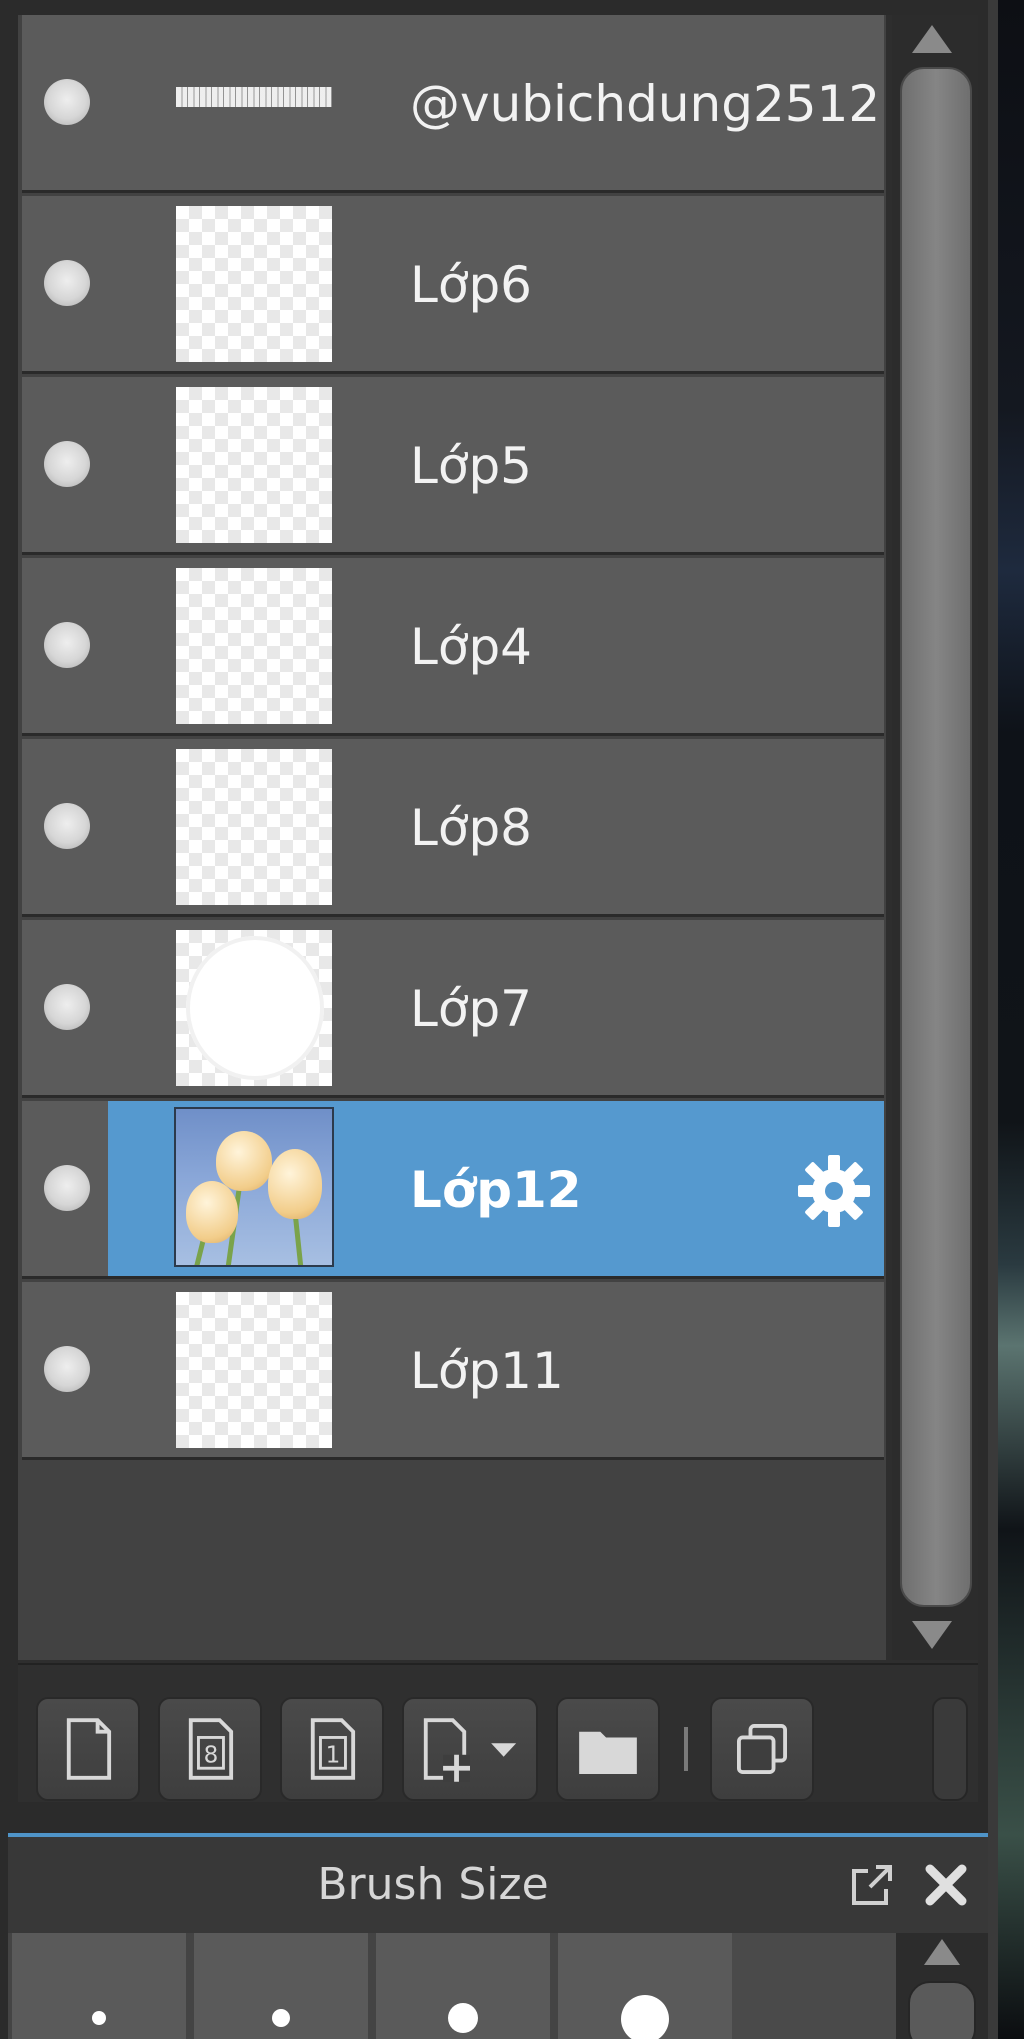 This screenshot has height=2039, width=1024. Describe the element at coordinates (333, 1755) in the screenshot. I see `svg-text: 1` at that location.